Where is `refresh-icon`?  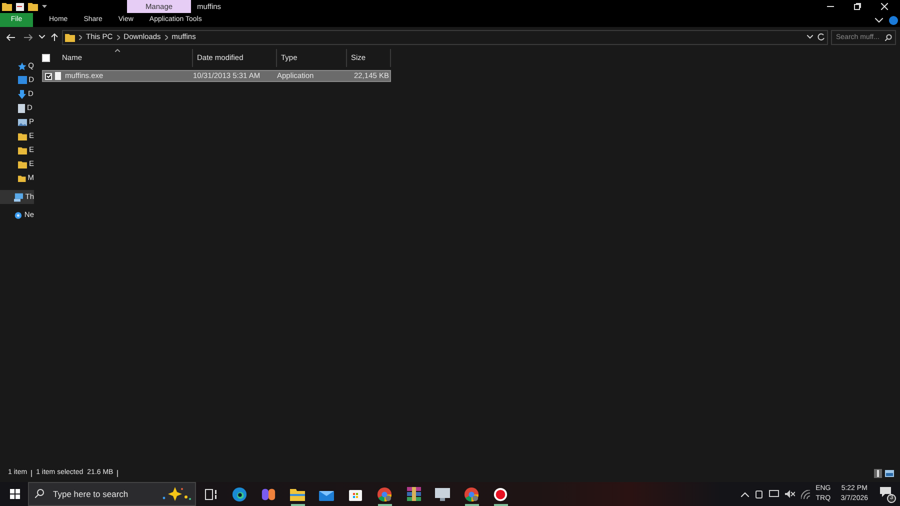
refresh-icon is located at coordinates (821, 37).